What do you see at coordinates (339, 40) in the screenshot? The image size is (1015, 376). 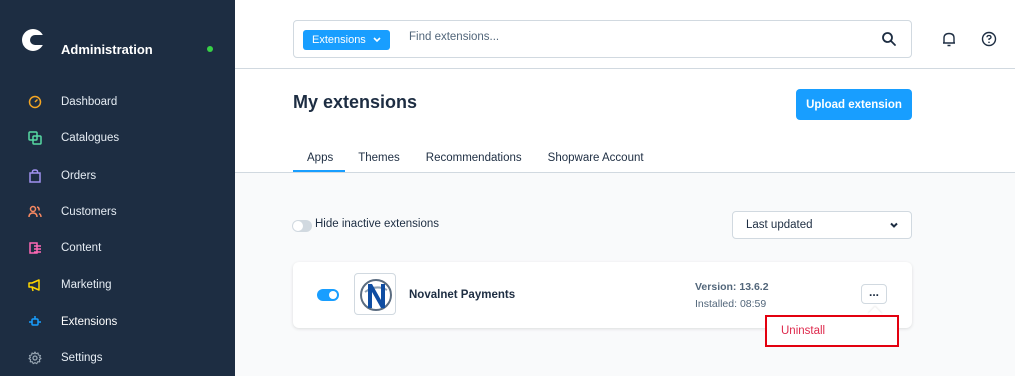 I see `search-type-label: Extensions` at bounding box center [339, 40].